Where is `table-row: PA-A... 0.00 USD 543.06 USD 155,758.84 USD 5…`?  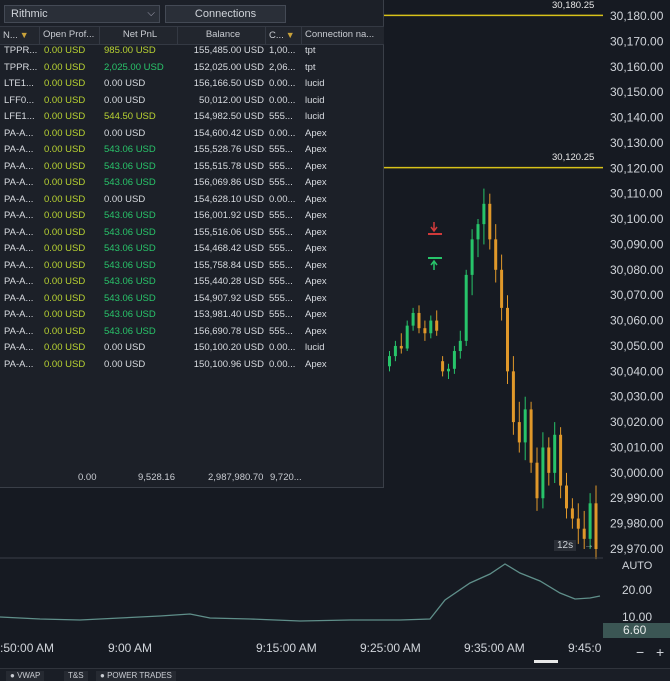
table-row: PA-A... 0.00 USD 543.06 USD 155,758.84 USD 5… is located at coordinates (192, 266).